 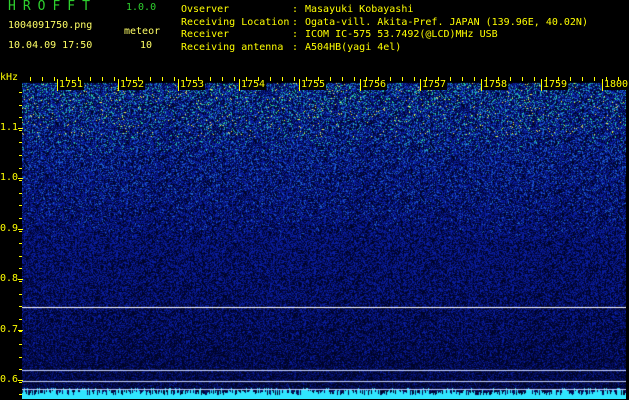 I want to click on time-label: 1756, so click(x=374, y=84).